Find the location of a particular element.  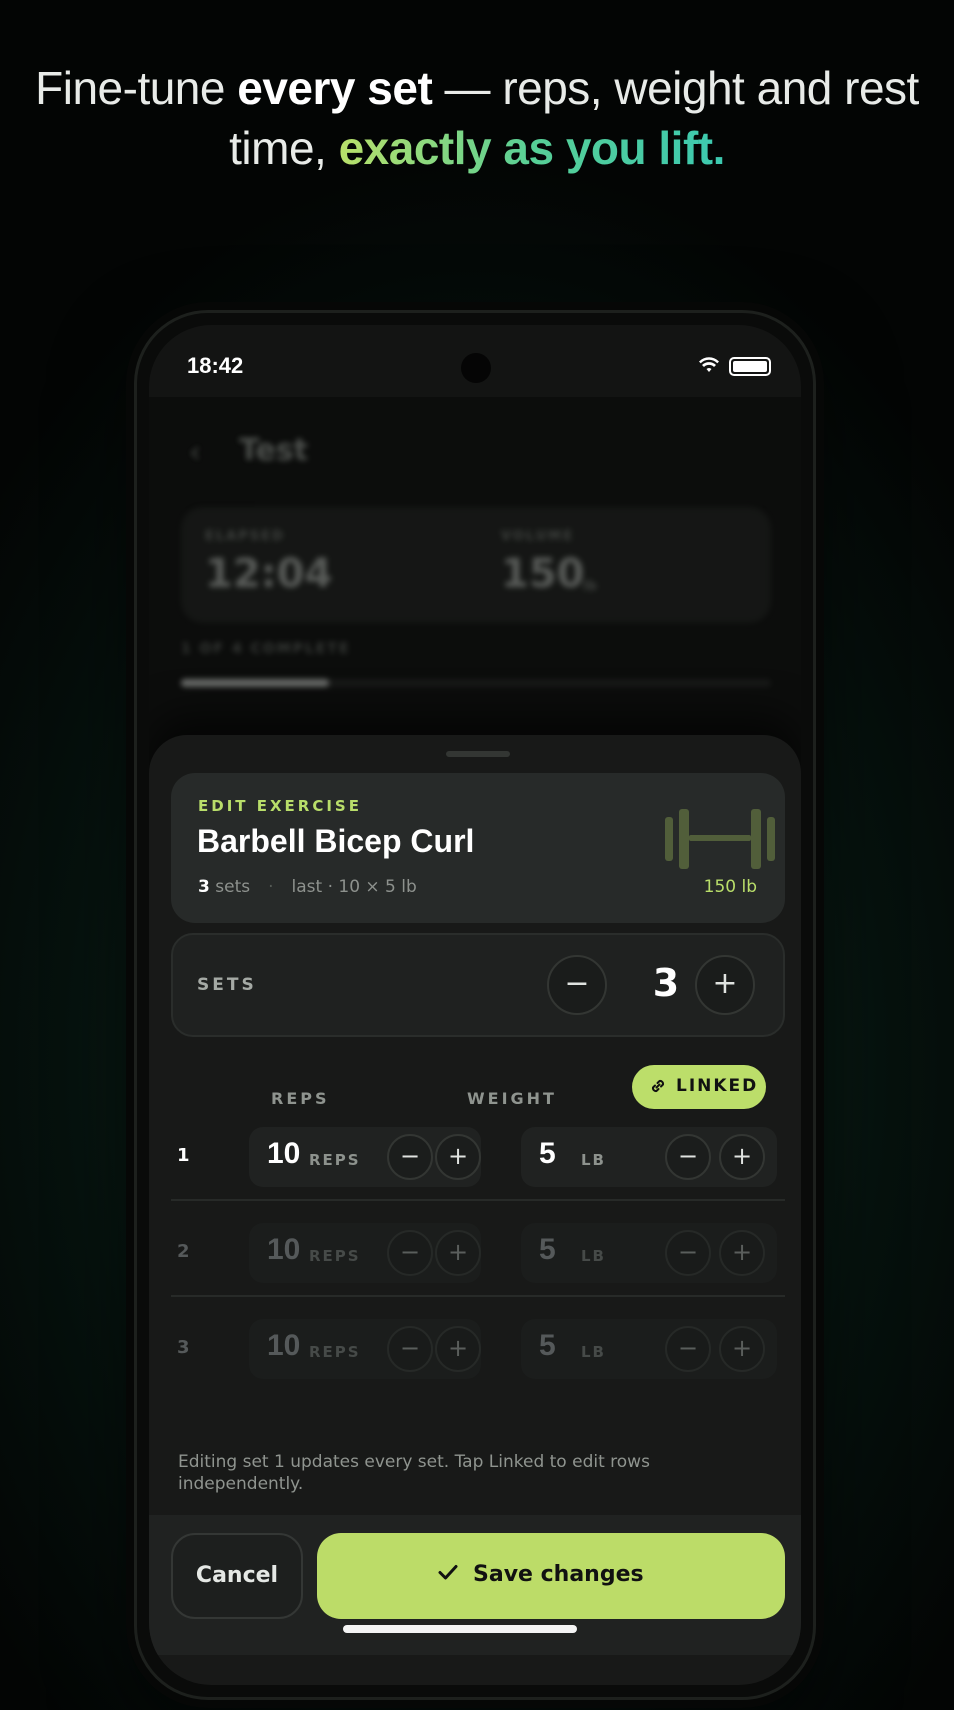

volume-value: 150 is located at coordinates (543, 574).